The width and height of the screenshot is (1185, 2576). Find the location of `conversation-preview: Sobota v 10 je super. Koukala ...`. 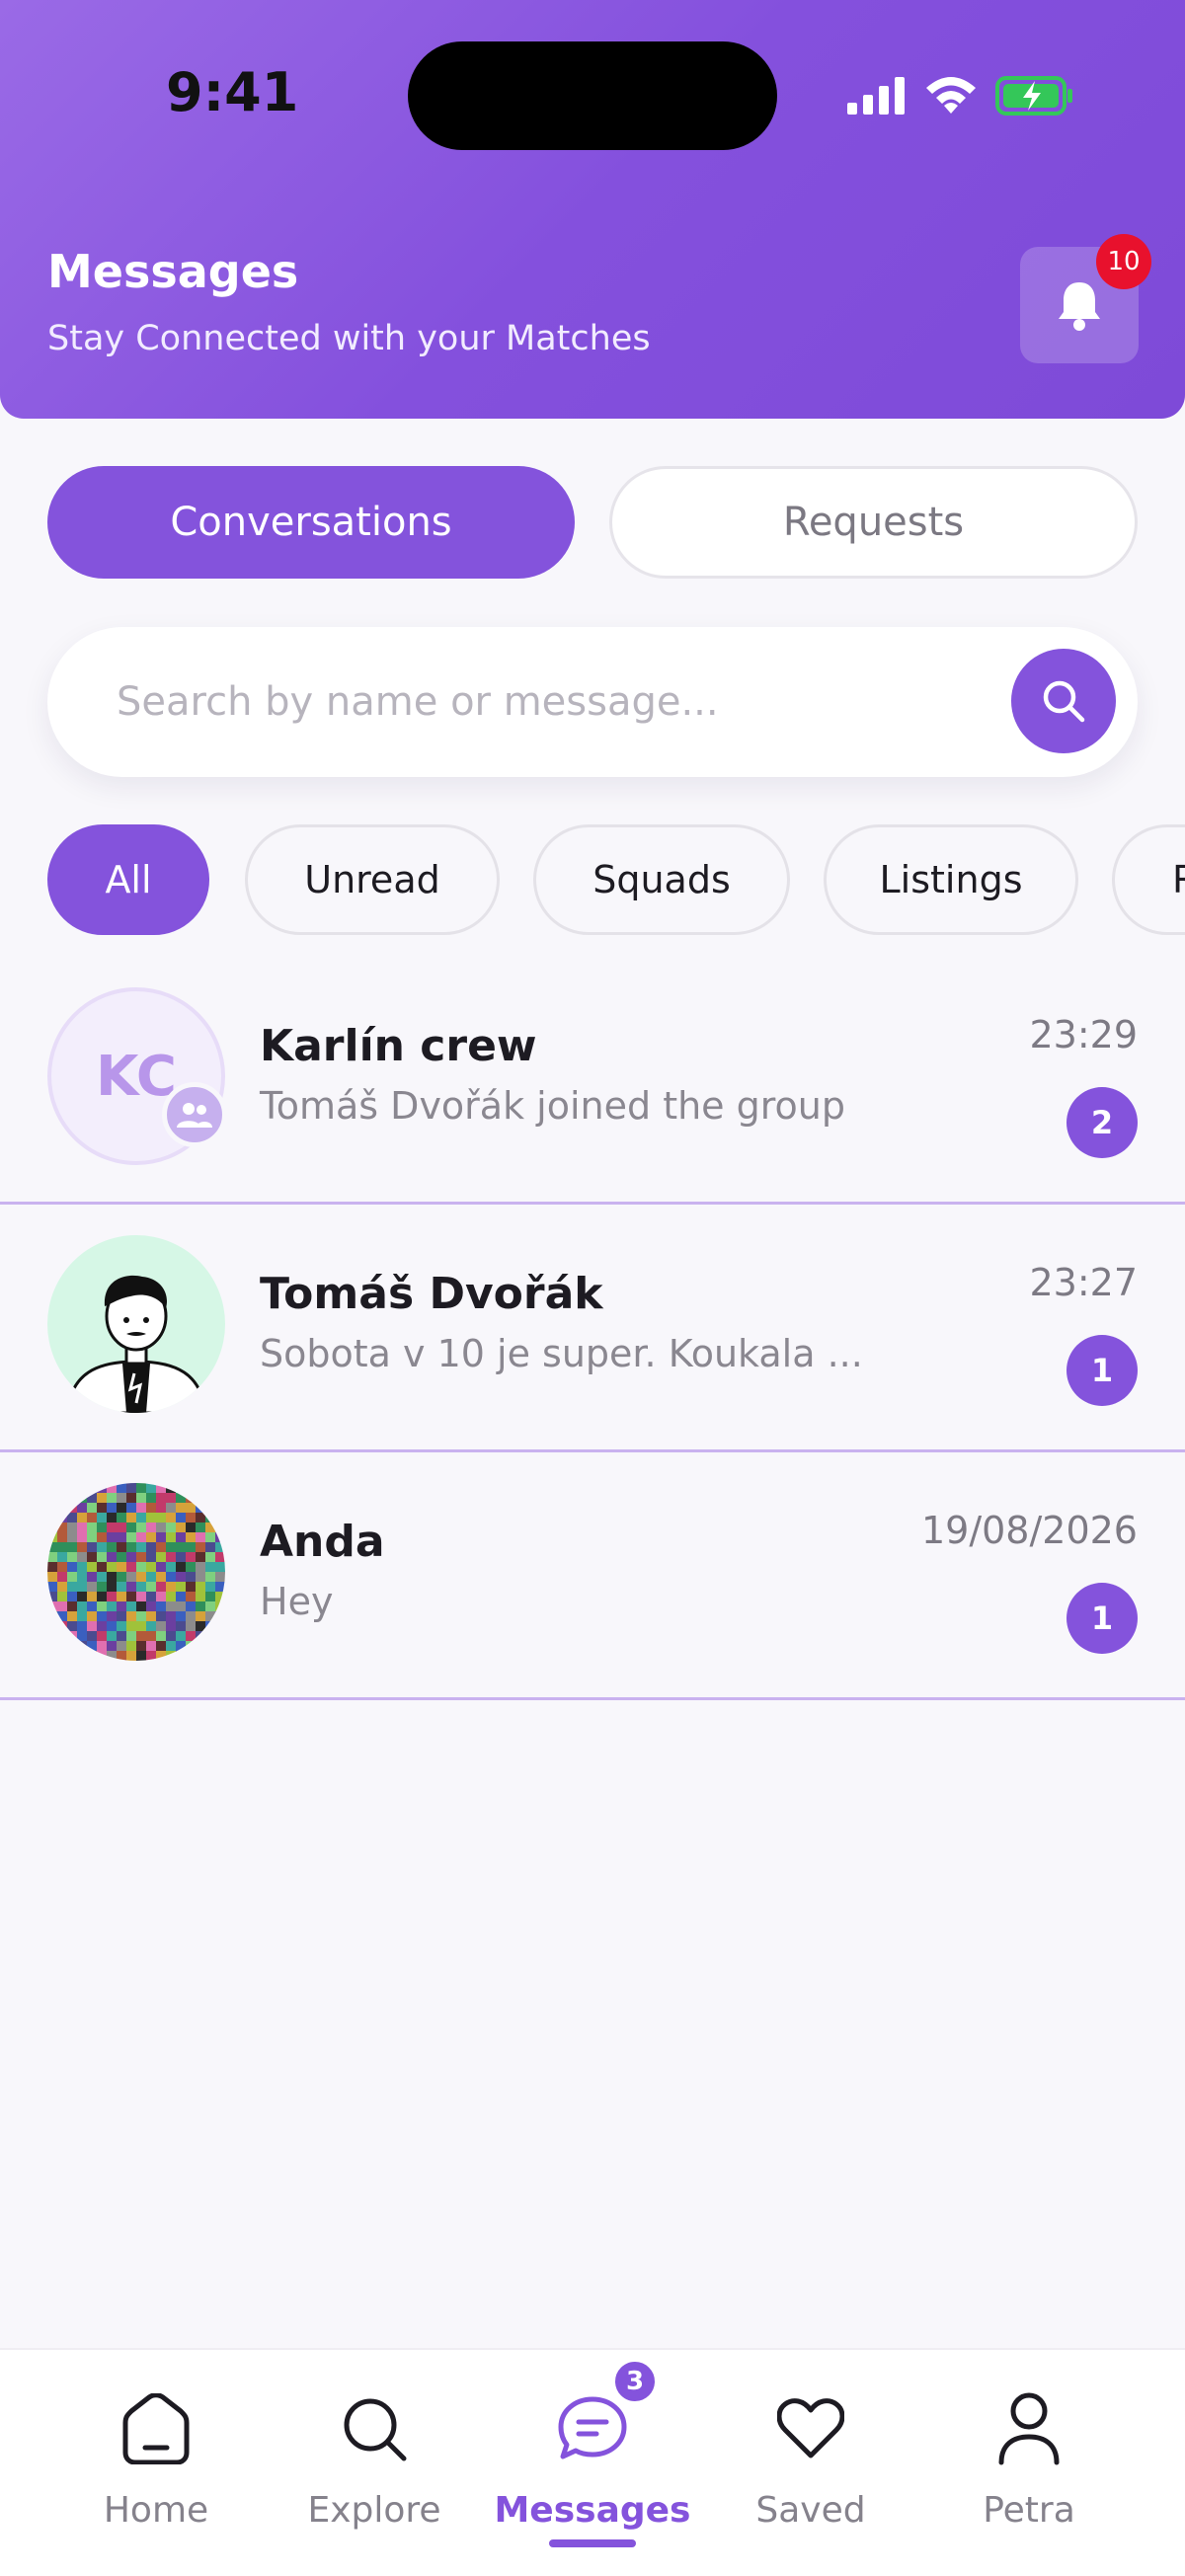

conversation-preview: Sobota v 10 je super. Koukala ... is located at coordinates (561, 1353).